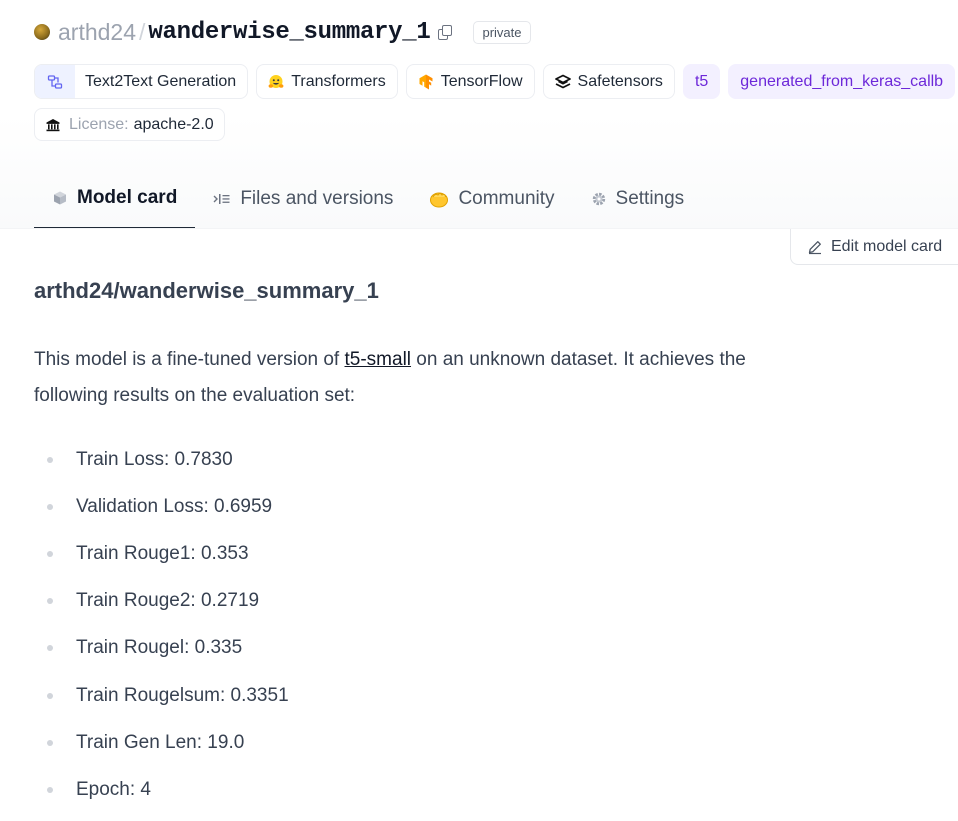 The width and height of the screenshot is (958, 821). Describe the element at coordinates (222, 199) in the screenshot. I see `files-icon` at that location.